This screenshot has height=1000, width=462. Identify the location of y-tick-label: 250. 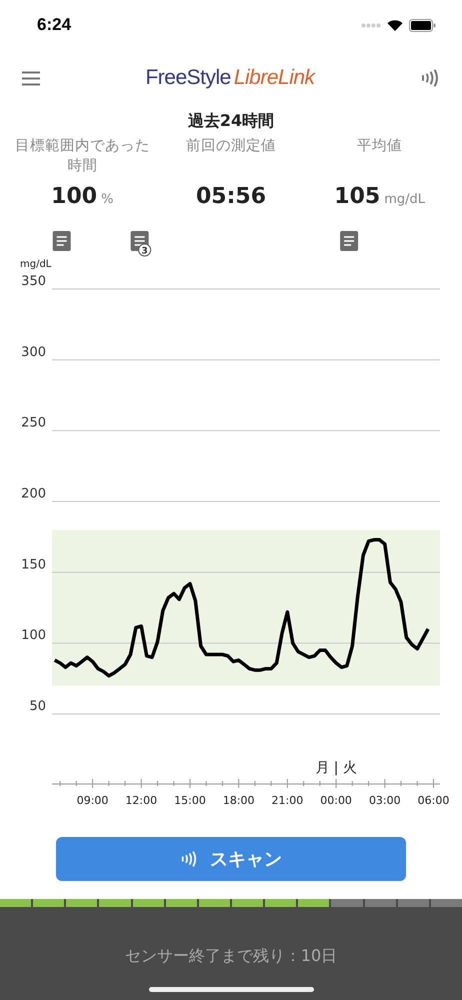
(33, 423).